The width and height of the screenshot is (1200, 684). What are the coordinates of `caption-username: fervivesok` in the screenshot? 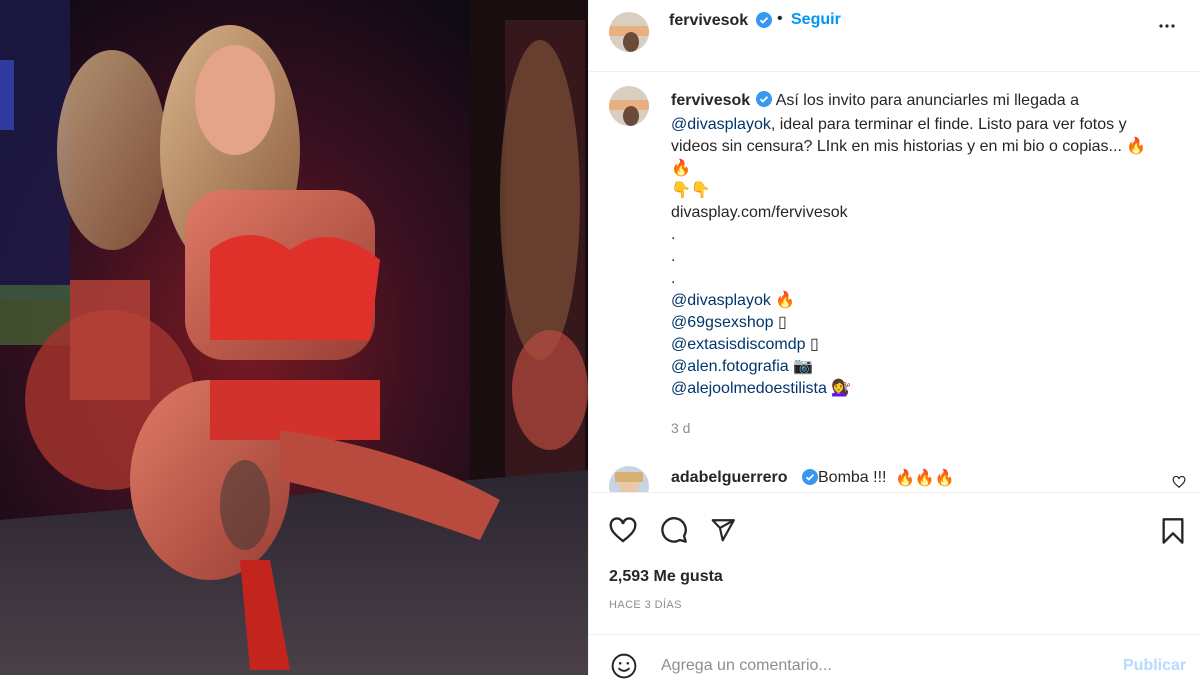 It's located at (710, 100).